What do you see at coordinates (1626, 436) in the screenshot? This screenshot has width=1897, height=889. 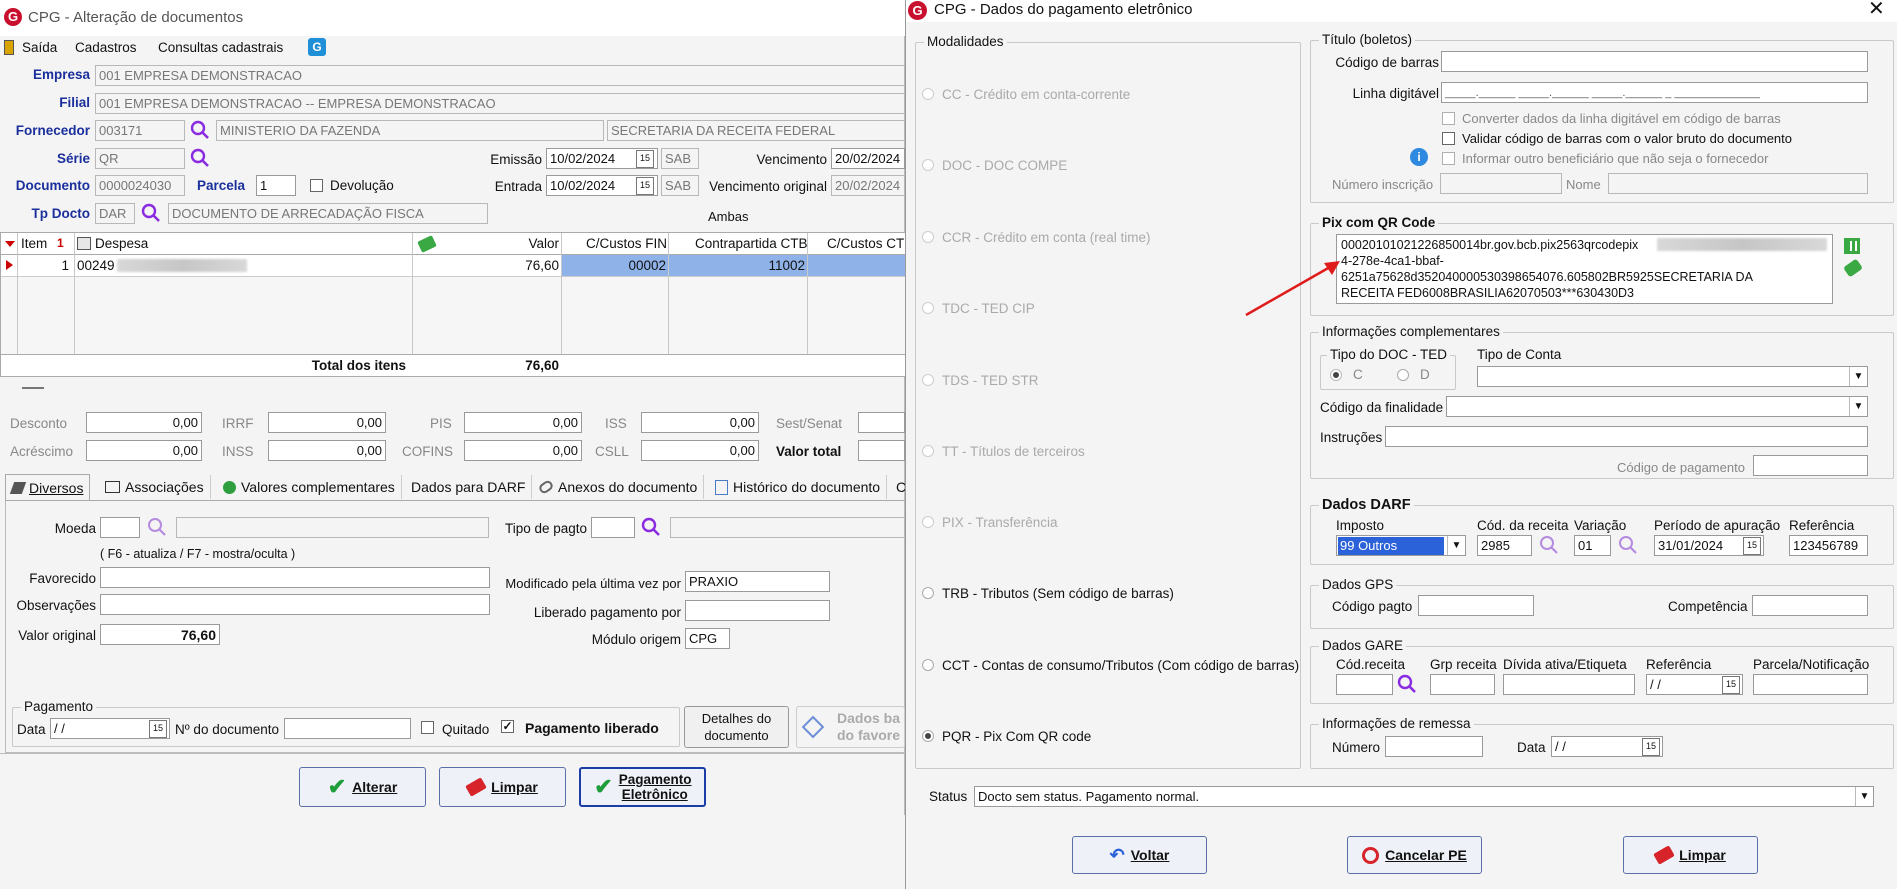 I see `instrucoes-field` at bounding box center [1626, 436].